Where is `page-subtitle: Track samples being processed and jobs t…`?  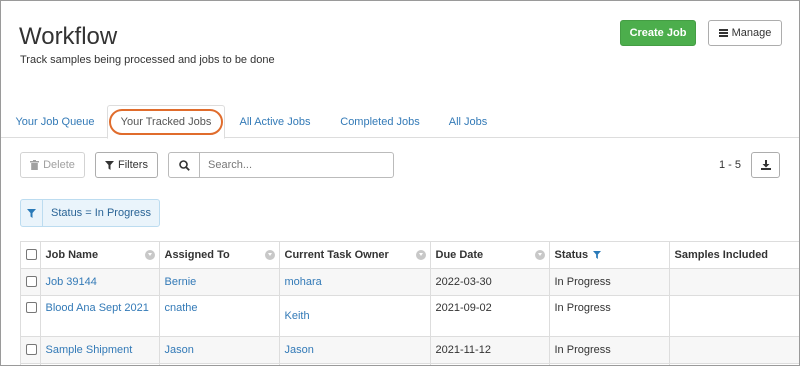
page-subtitle: Track samples being processed and jobs t… is located at coordinates (147, 60).